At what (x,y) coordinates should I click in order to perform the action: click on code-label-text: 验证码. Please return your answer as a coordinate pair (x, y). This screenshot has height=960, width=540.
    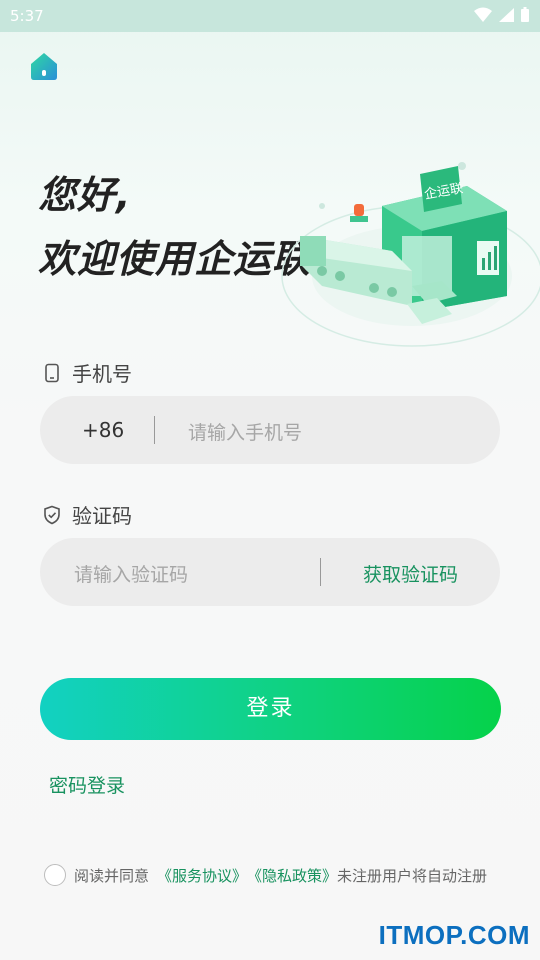
    Looking at the image, I should click on (102, 516).